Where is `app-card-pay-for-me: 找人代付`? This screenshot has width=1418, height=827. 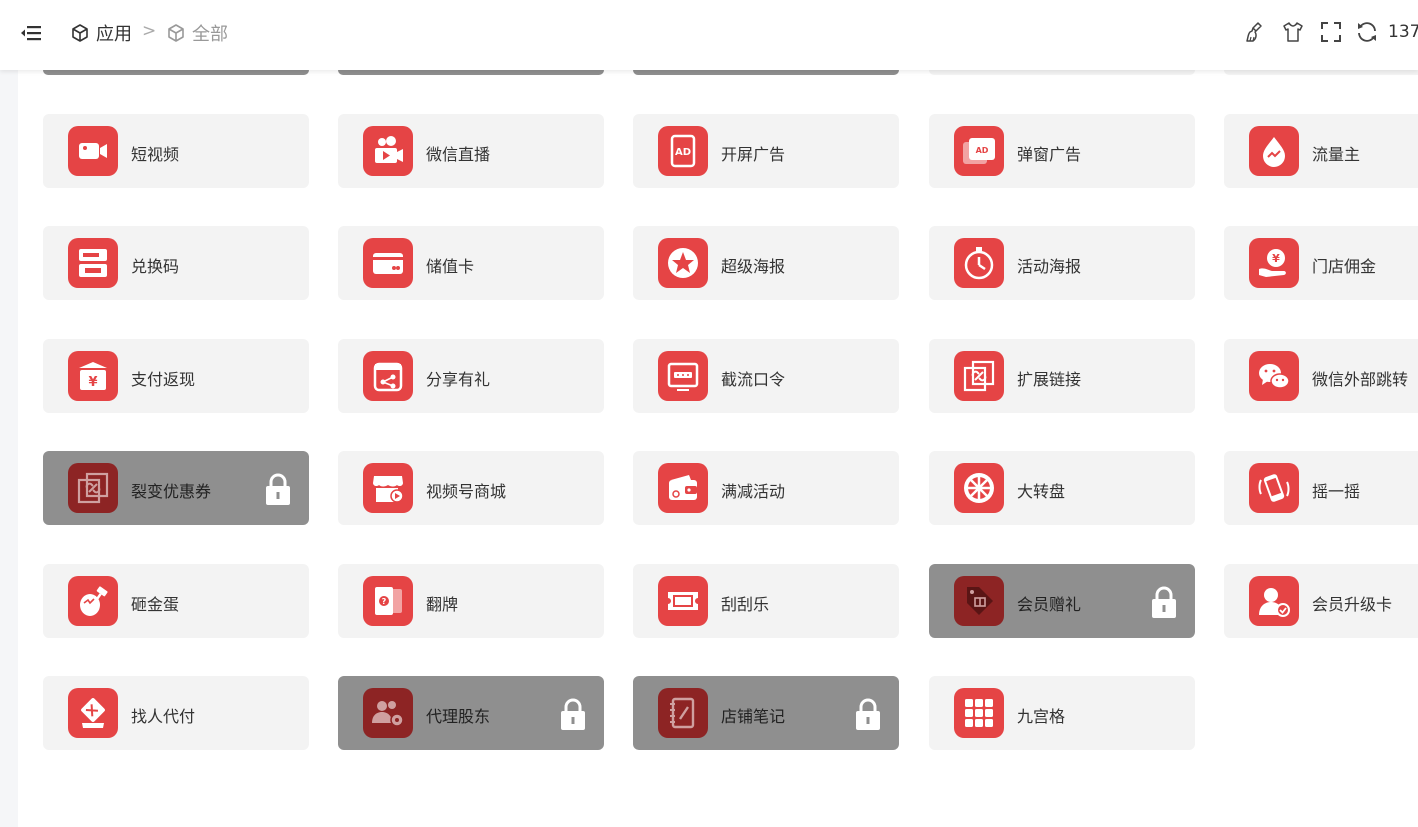
app-card-pay-for-me: 找人代付 is located at coordinates (176, 713).